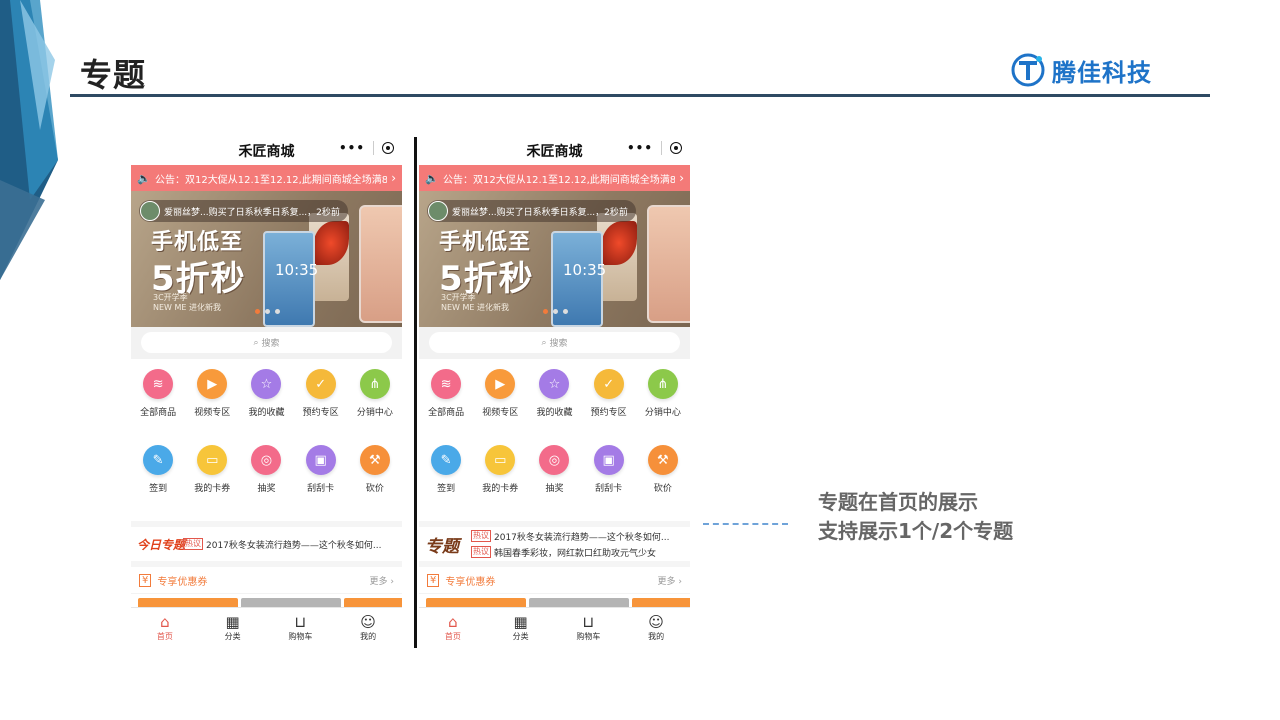 The image size is (1280, 720). I want to click on calendar-check-icon: ✓, so click(320, 384).